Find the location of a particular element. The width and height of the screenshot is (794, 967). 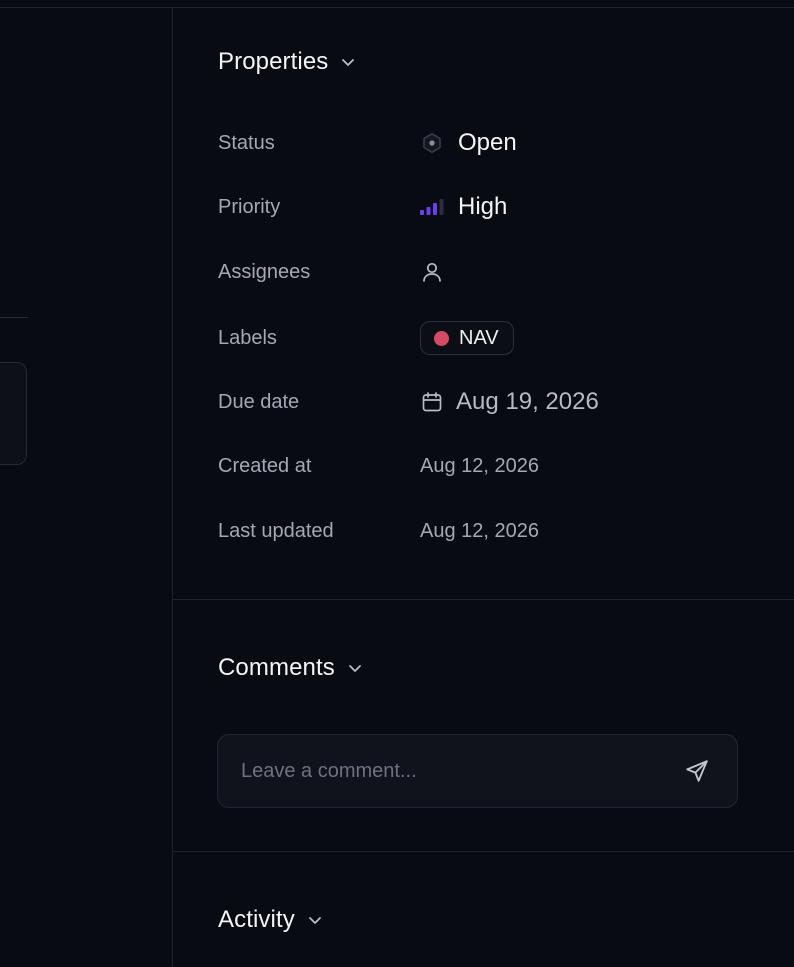

created-at-row: Created at Aug 12, 2026 is located at coordinates (506, 466).